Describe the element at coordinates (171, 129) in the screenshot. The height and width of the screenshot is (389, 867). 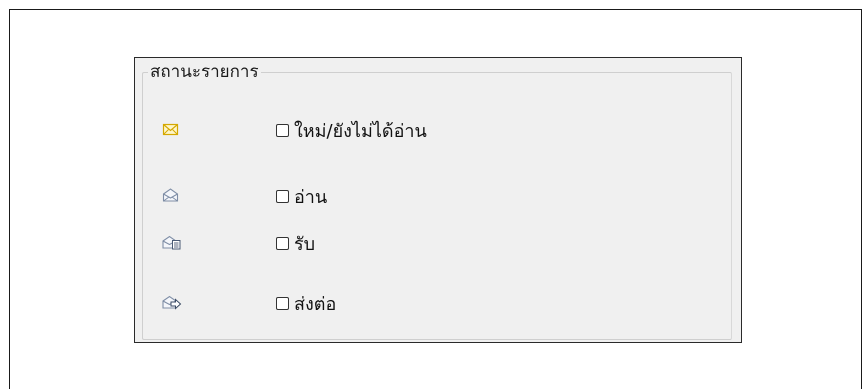
I see `new-unread-mail-icon` at that location.